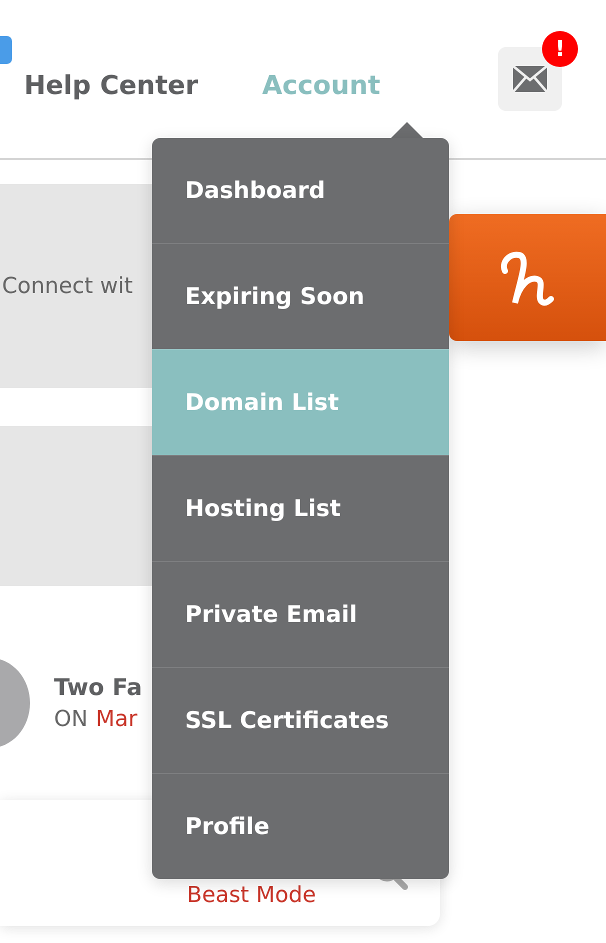 The height and width of the screenshot is (943, 606). I want to click on menu-item: Hosting List, so click(300, 508).